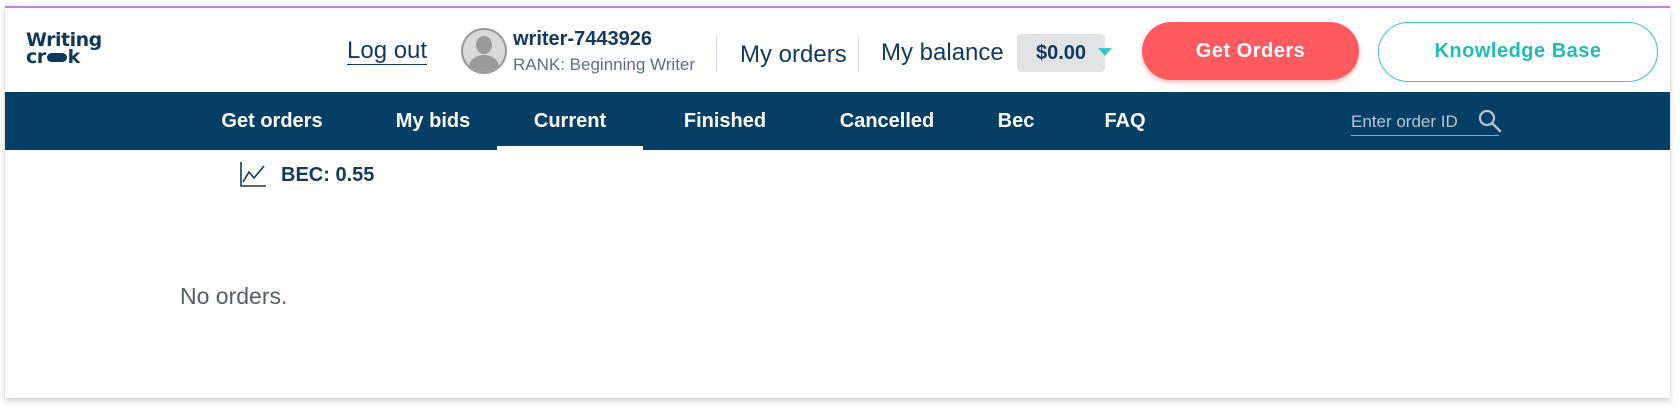  Describe the element at coordinates (1016, 121) in the screenshot. I see `tab-bec: Bec` at that location.